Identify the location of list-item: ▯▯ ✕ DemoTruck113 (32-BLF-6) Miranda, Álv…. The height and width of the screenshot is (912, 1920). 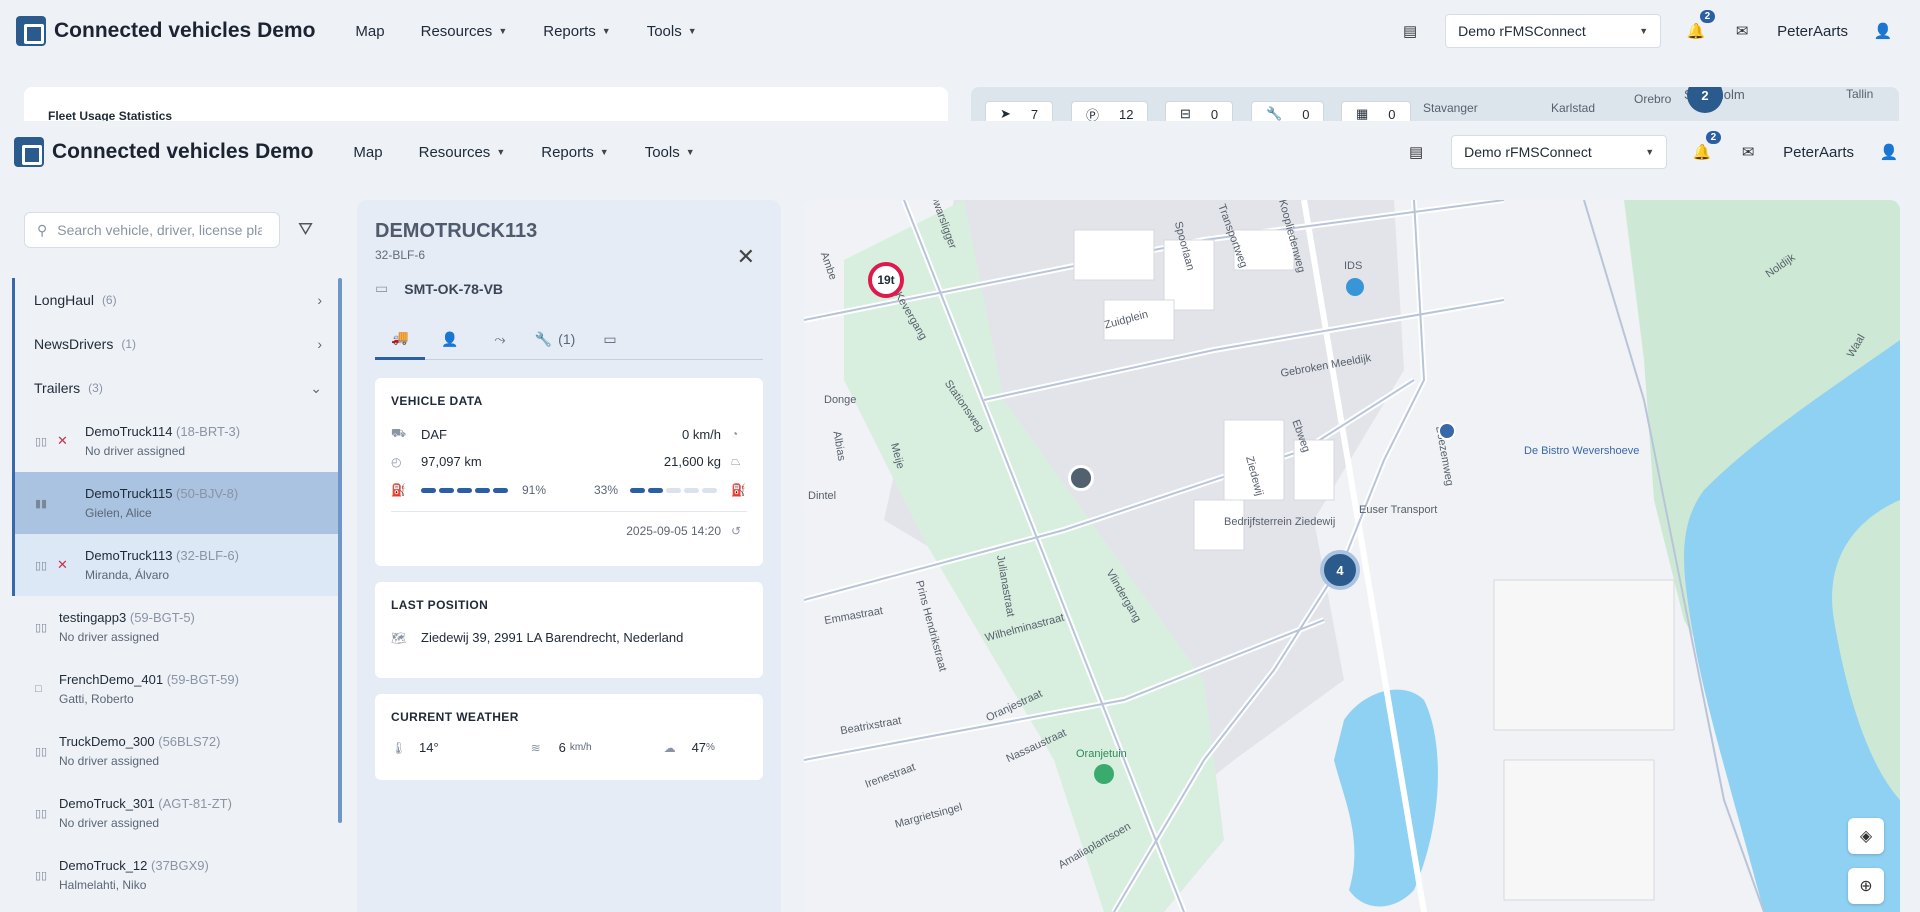
(176, 565).